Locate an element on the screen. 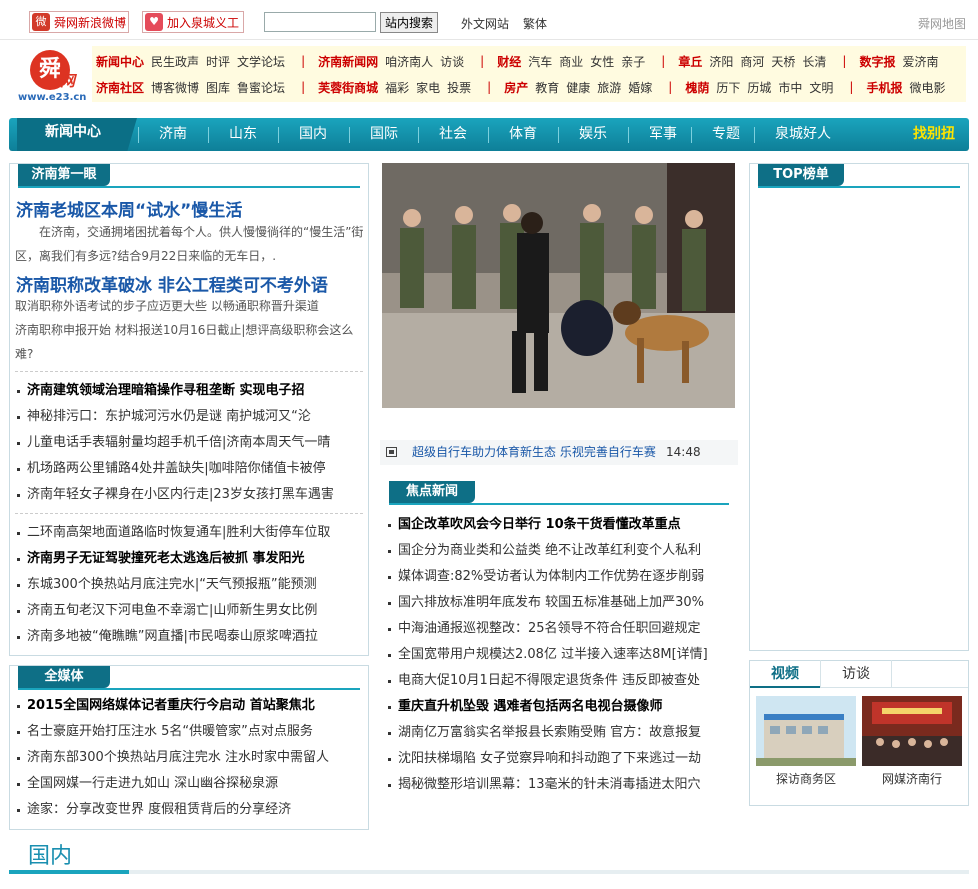 The width and height of the screenshot is (978, 889). jinan-summary-2a: 取消职称外语考试的步子应迈更大些 以畅通职称晋升渠道 is located at coordinates (190, 306).